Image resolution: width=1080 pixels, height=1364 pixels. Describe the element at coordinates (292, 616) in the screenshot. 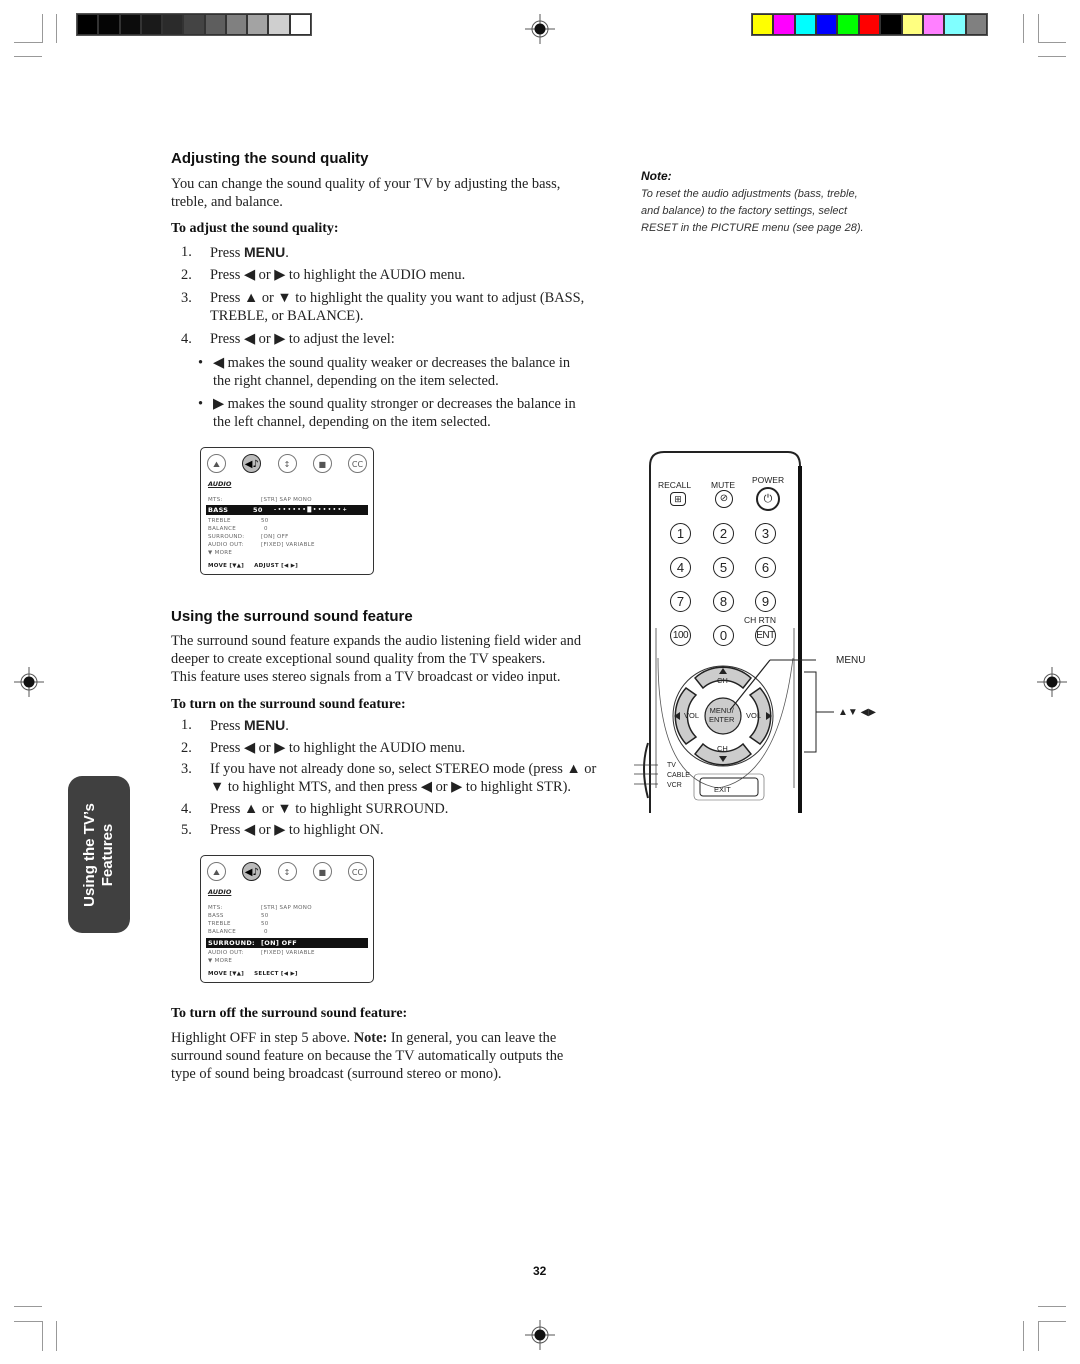

I see `section-heading-surround: Using the surround sound feature` at that location.